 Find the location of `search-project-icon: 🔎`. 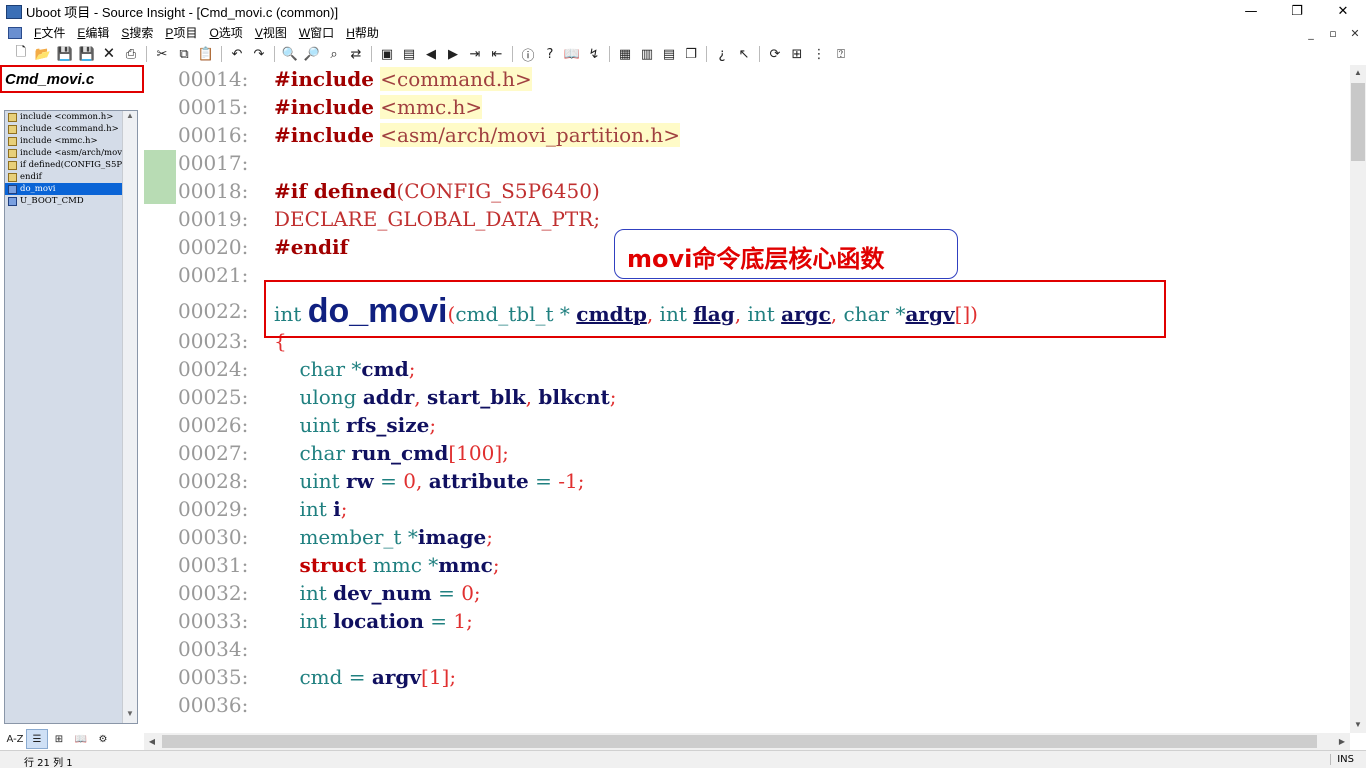

search-project-icon: 🔎 is located at coordinates (312, 54).